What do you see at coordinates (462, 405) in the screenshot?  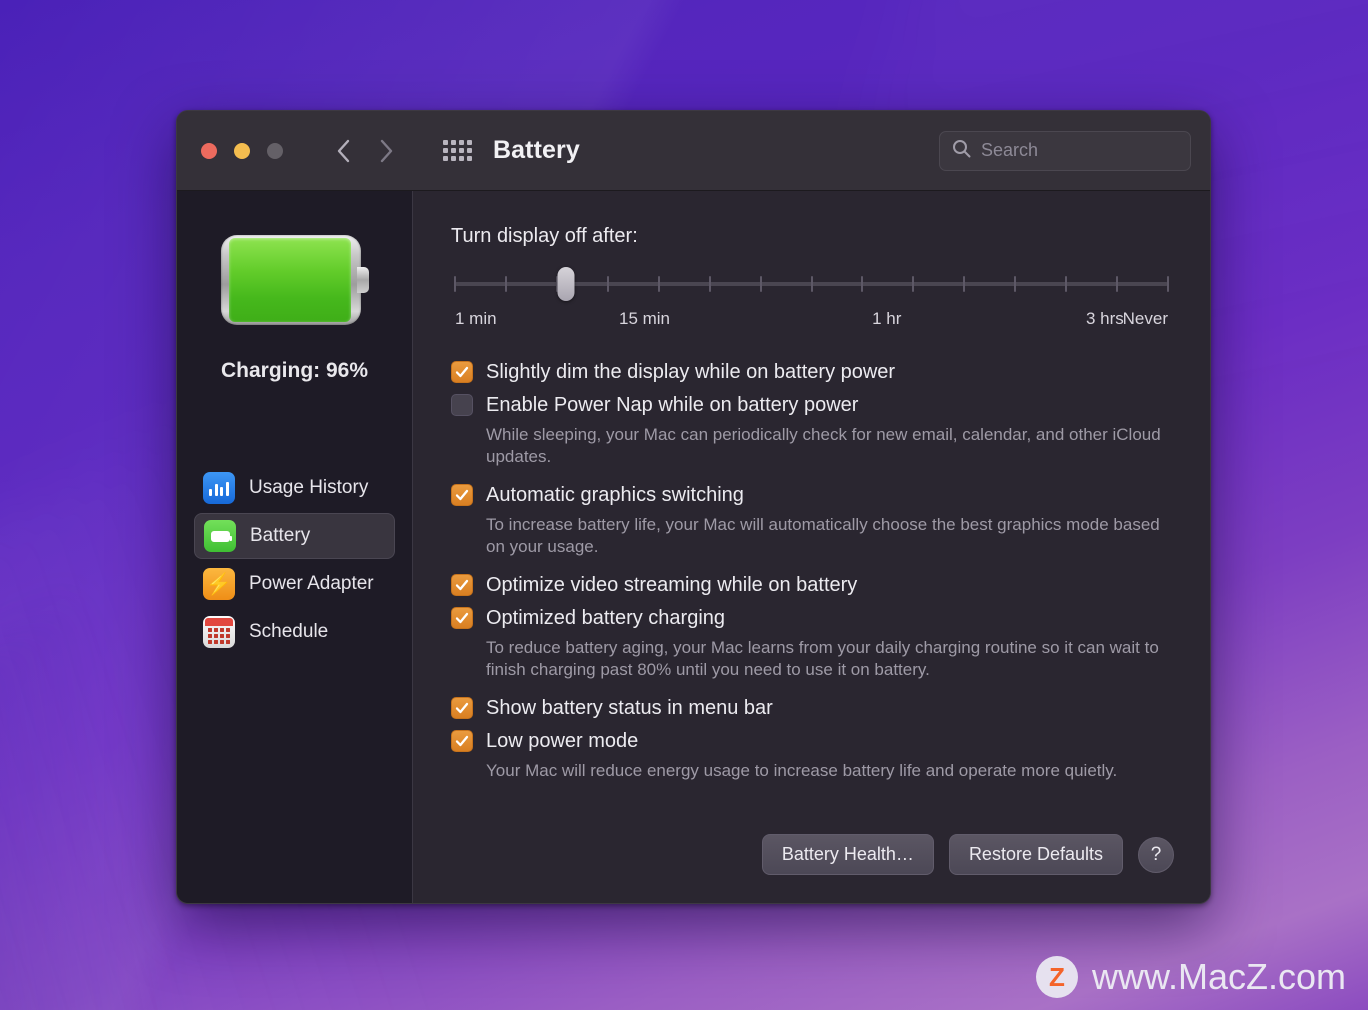 I see `checkbox-unchecked-icon` at bounding box center [462, 405].